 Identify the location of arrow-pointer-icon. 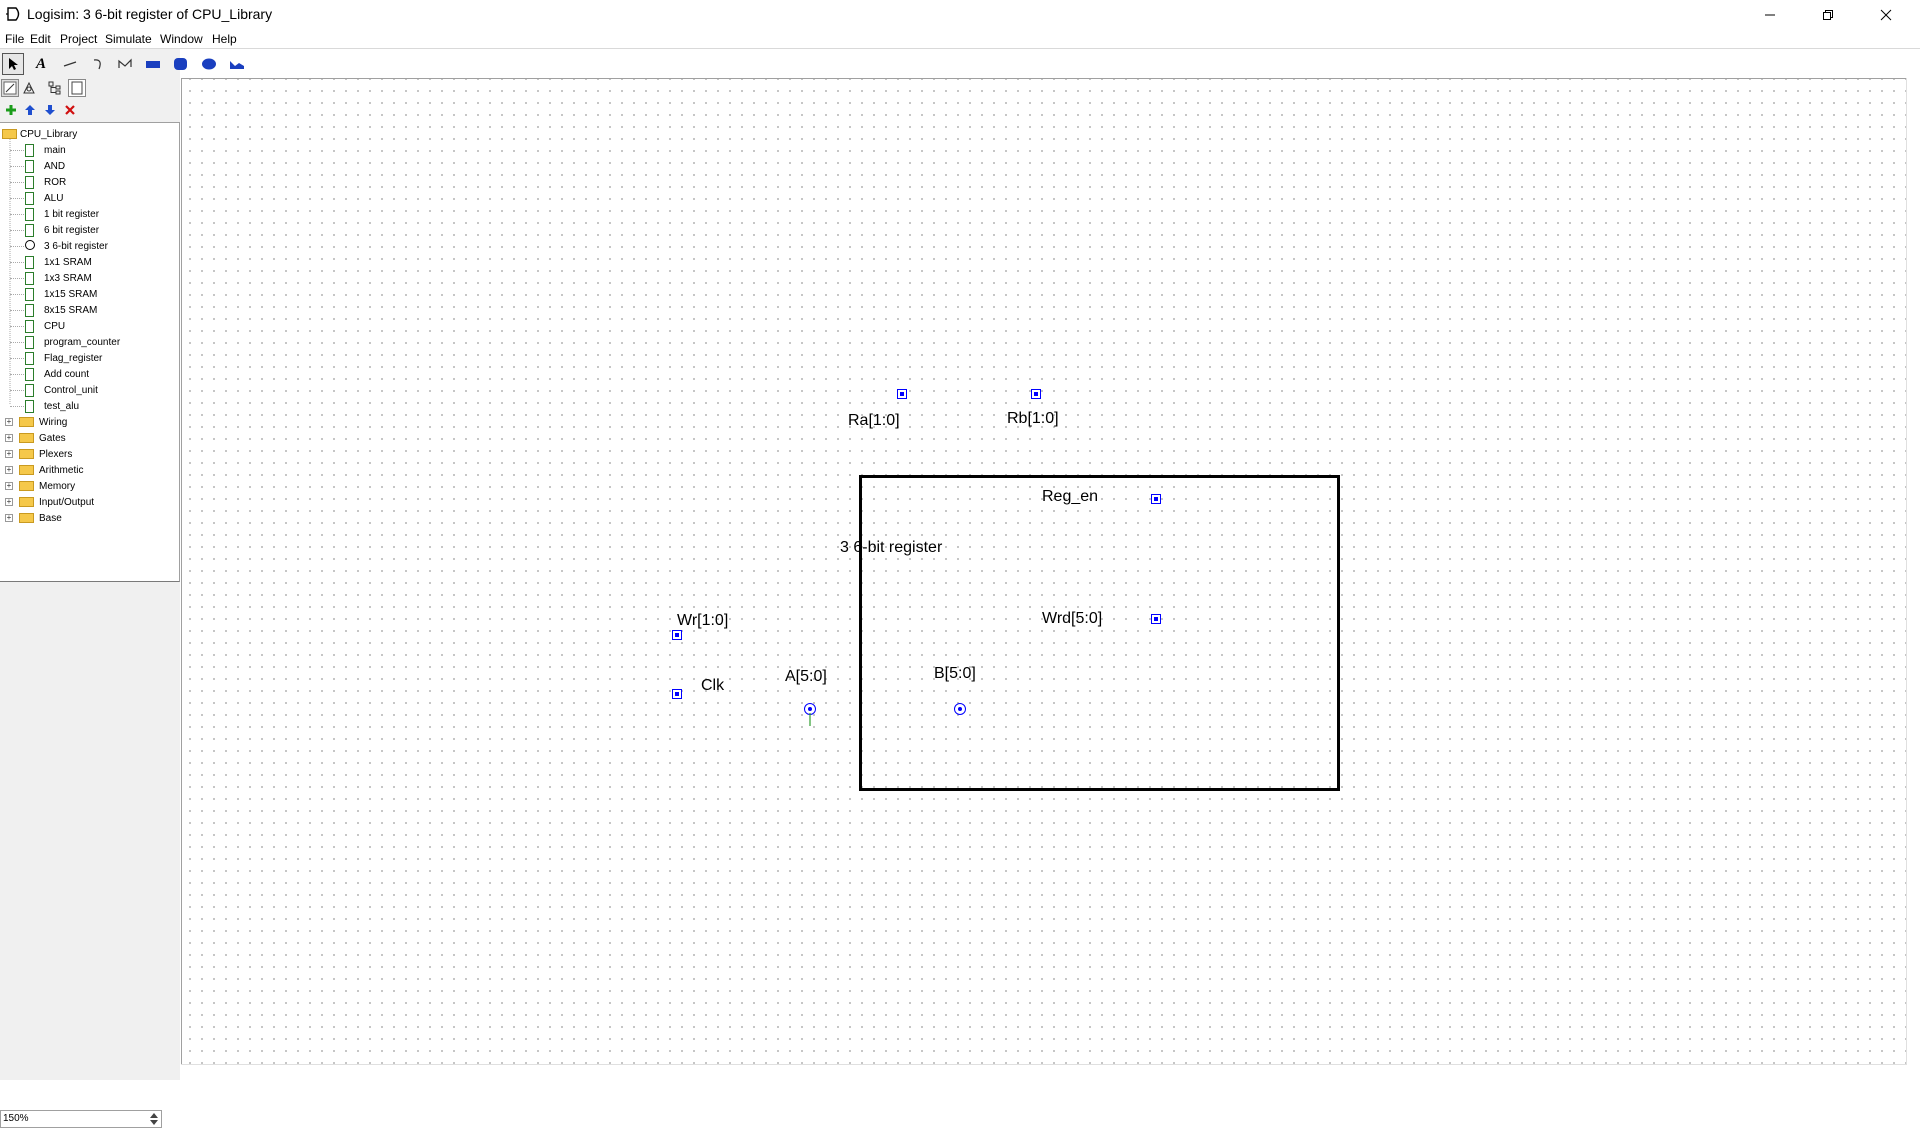
(13, 64).